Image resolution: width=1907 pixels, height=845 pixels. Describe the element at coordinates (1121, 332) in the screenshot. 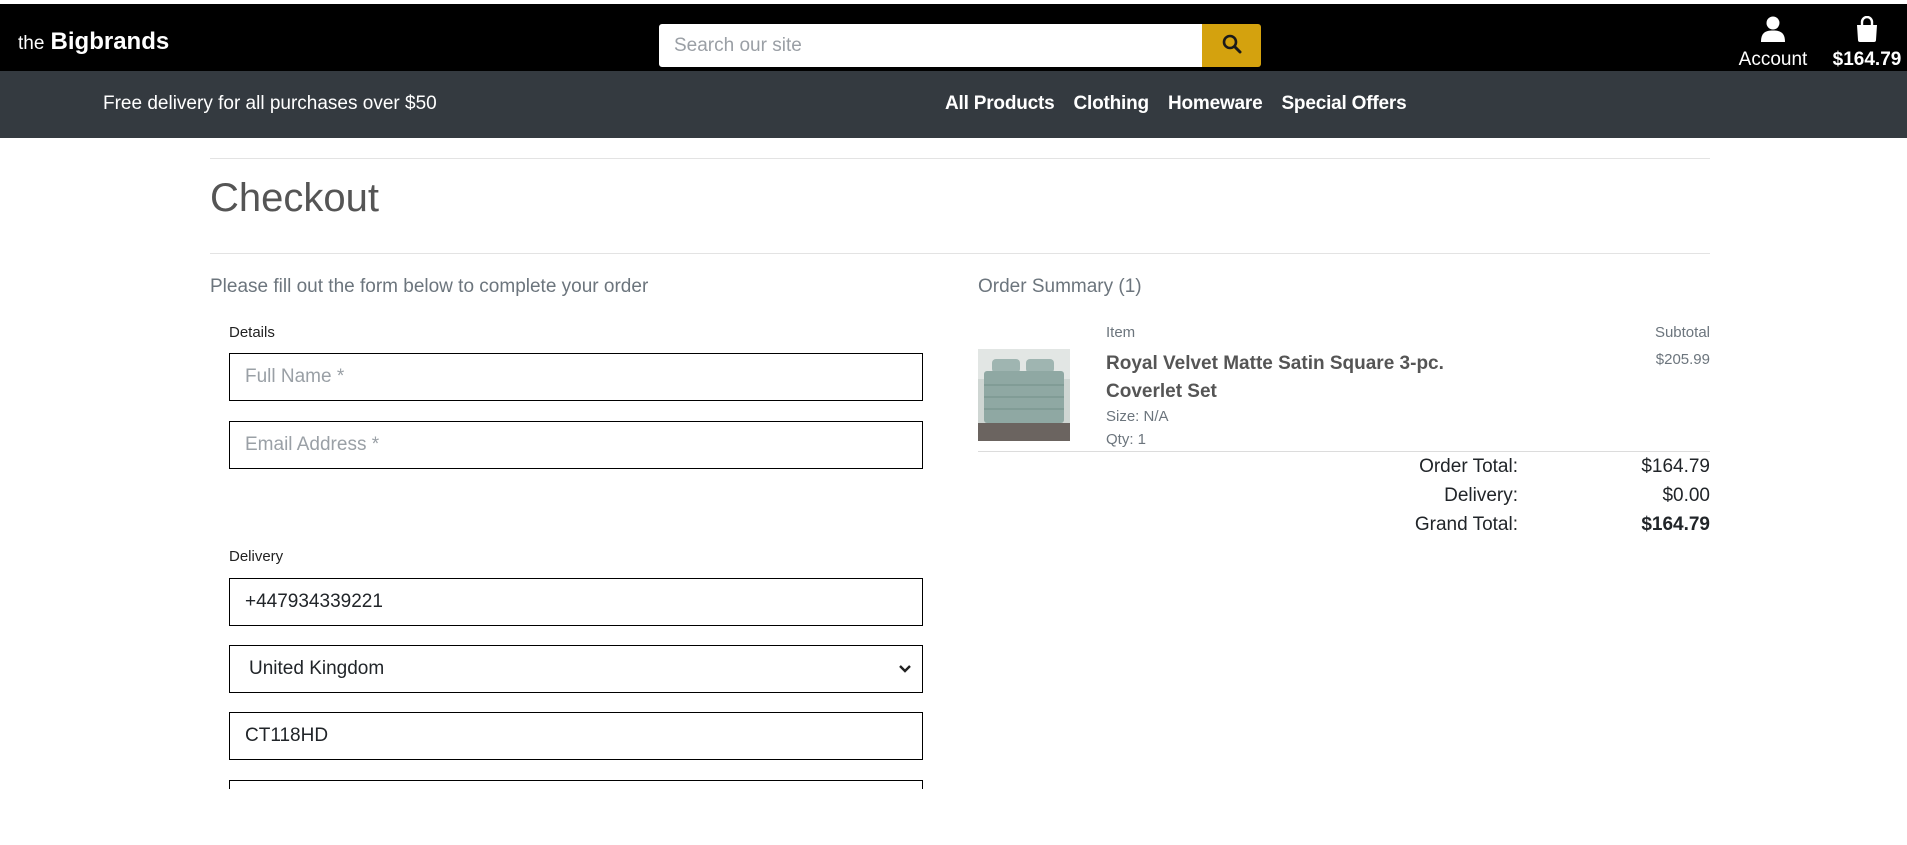

I see `item-column-header: Item` at that location.